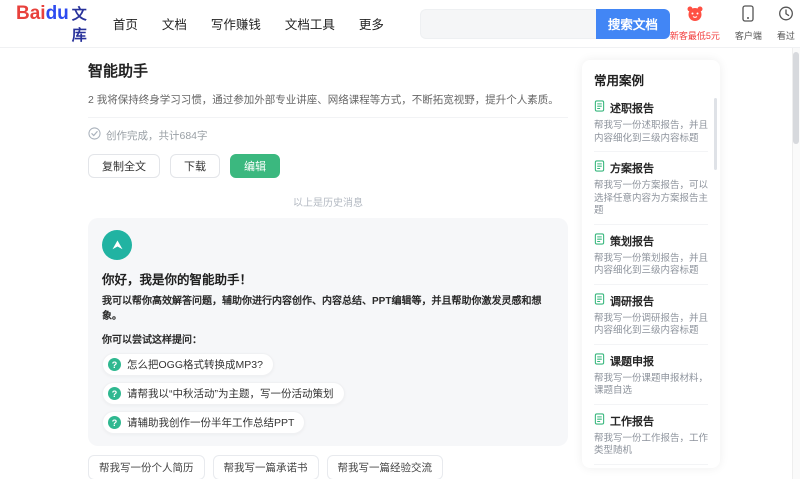  Describe the element at coordinates (174, 23) in the screenshot. I see `nav-item-docs: 文档` at that location.